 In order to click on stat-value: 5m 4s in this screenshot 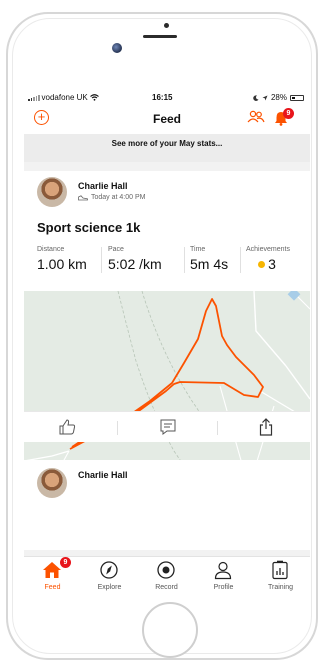, I will do `click(209, 264)`.